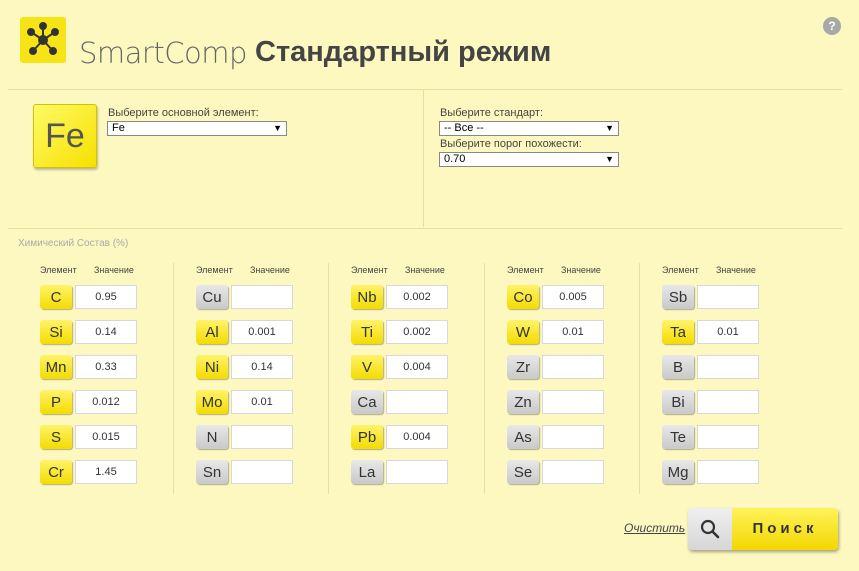 This screenshot has height=571, width=859. Describe the element at coordinates (106, 402) in the screenshot. I see `element-value-p: 0.012` at that location.